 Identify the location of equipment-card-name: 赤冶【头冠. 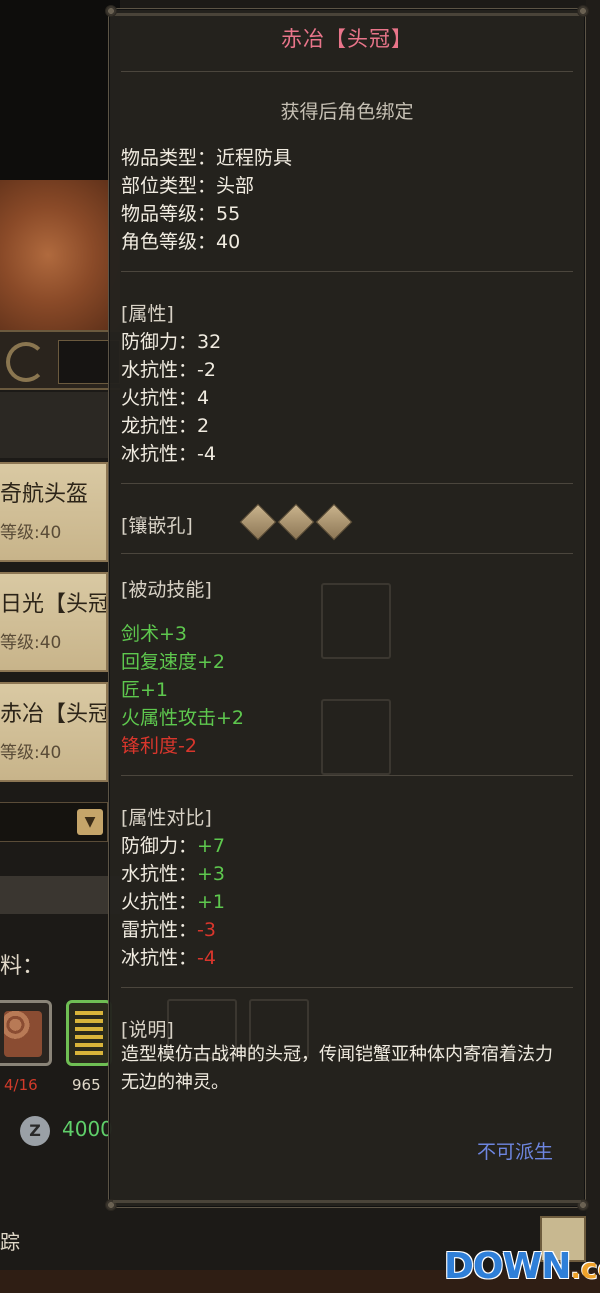
(54, 714).